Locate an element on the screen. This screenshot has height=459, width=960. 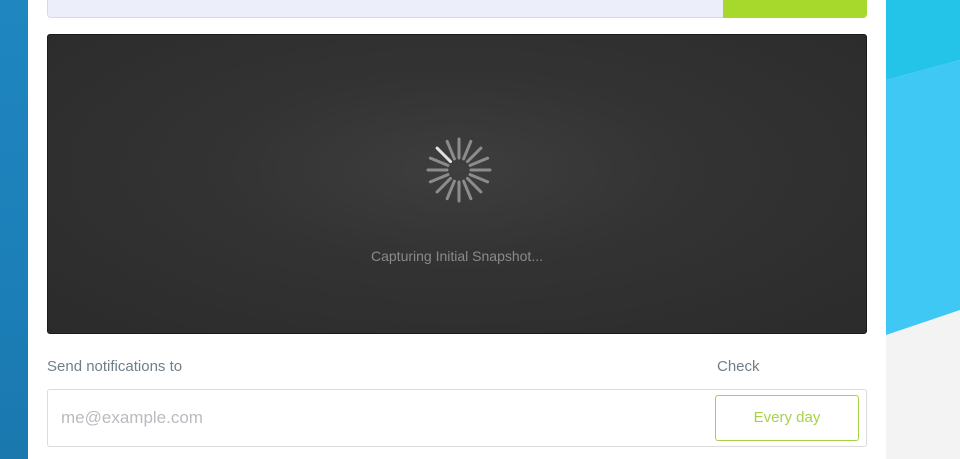
notifications-label: Send notifications to is located at coordinates (115, 366).